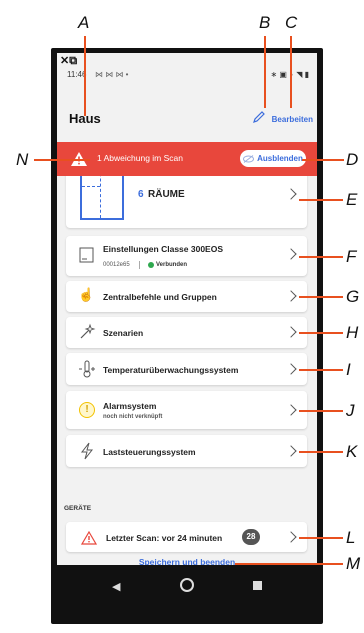  I want to click on edit-button: Bearbeiten, so click(282, 114).